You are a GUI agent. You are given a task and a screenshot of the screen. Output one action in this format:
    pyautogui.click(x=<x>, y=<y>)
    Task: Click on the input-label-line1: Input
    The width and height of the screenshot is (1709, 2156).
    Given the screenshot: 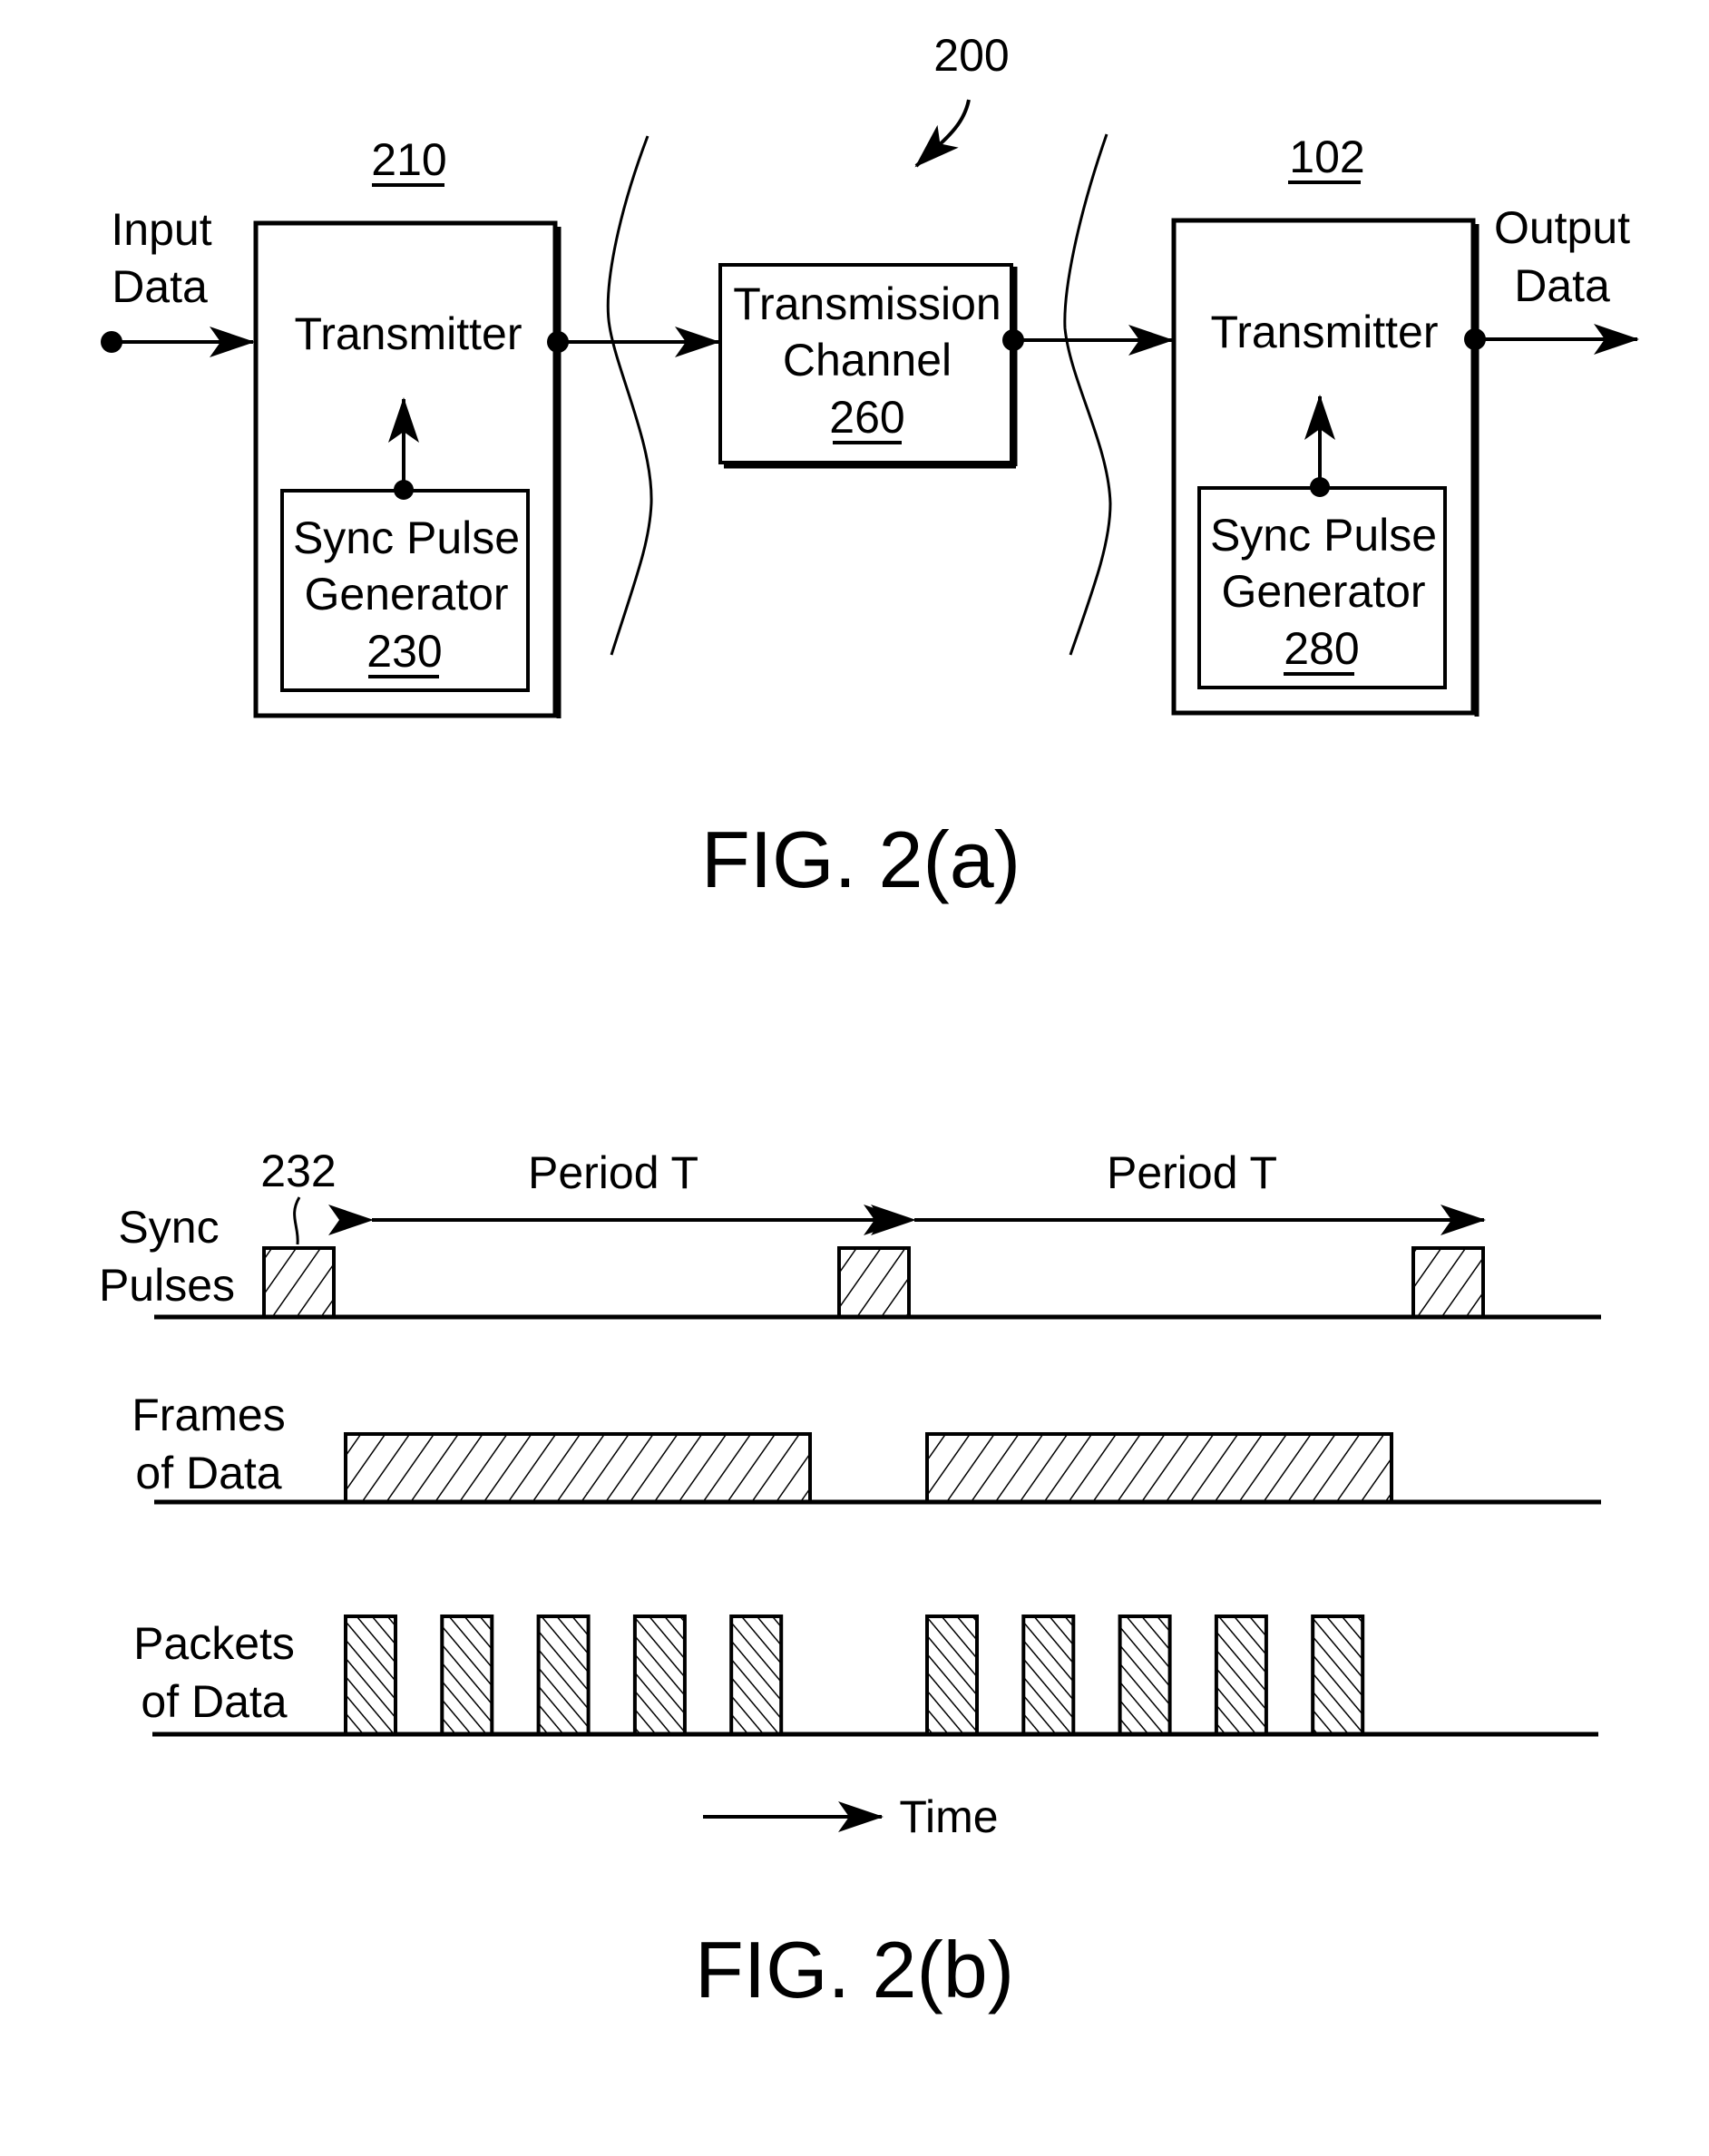 What is the action you would take?
    pyautogui.click(x=161, y=229)
    